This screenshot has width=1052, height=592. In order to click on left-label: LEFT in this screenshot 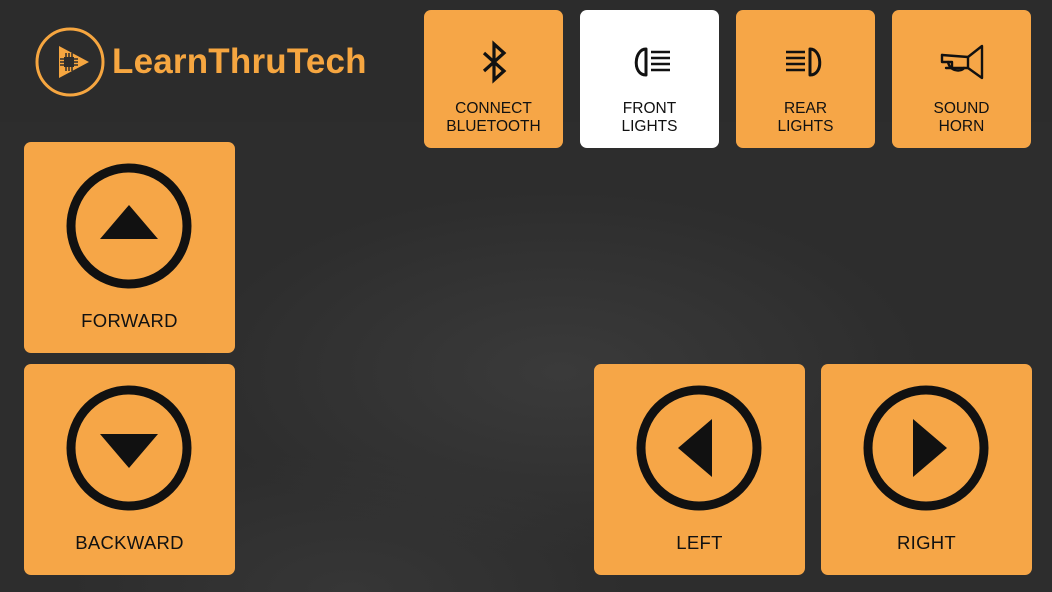, I will do `click(699, 542)`.